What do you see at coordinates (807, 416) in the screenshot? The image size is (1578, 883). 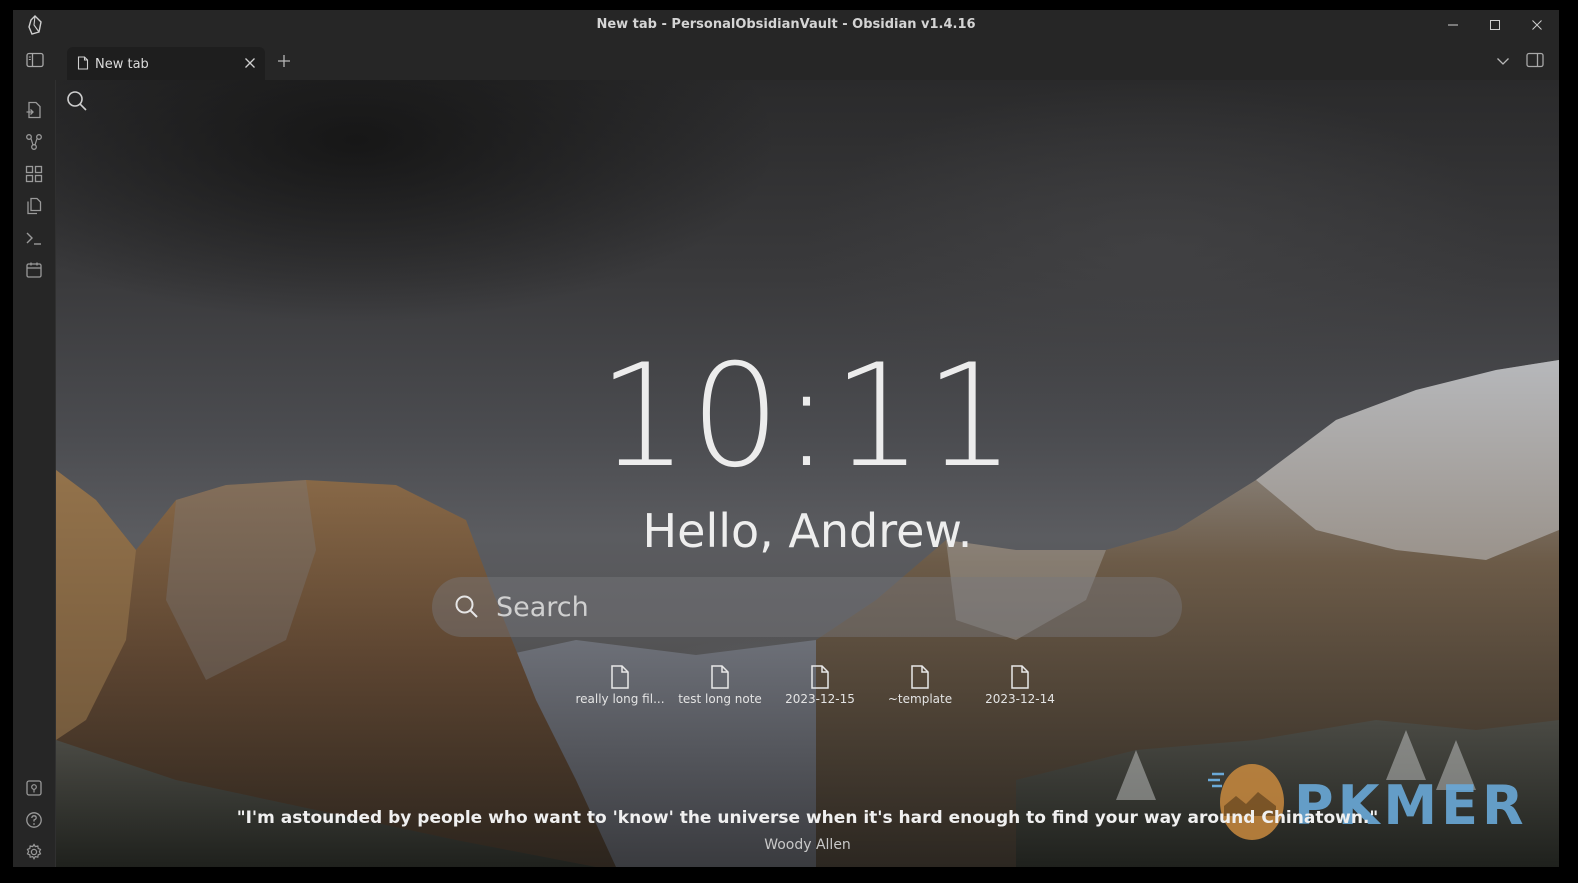 I see `clock: 10:11` at bounding box center [807, 416].